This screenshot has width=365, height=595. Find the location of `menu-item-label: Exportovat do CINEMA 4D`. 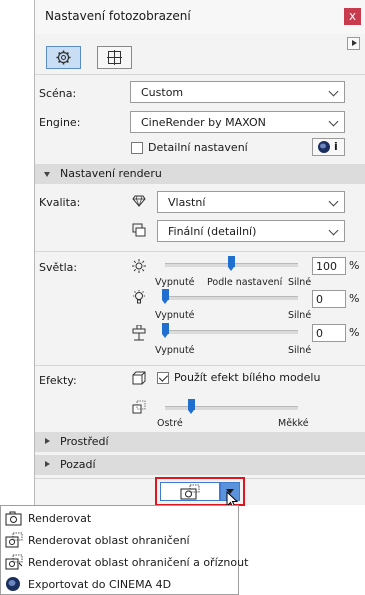

menu-item-label: Exportovat do CINEMA 4D is located at coordinates (100, 584).